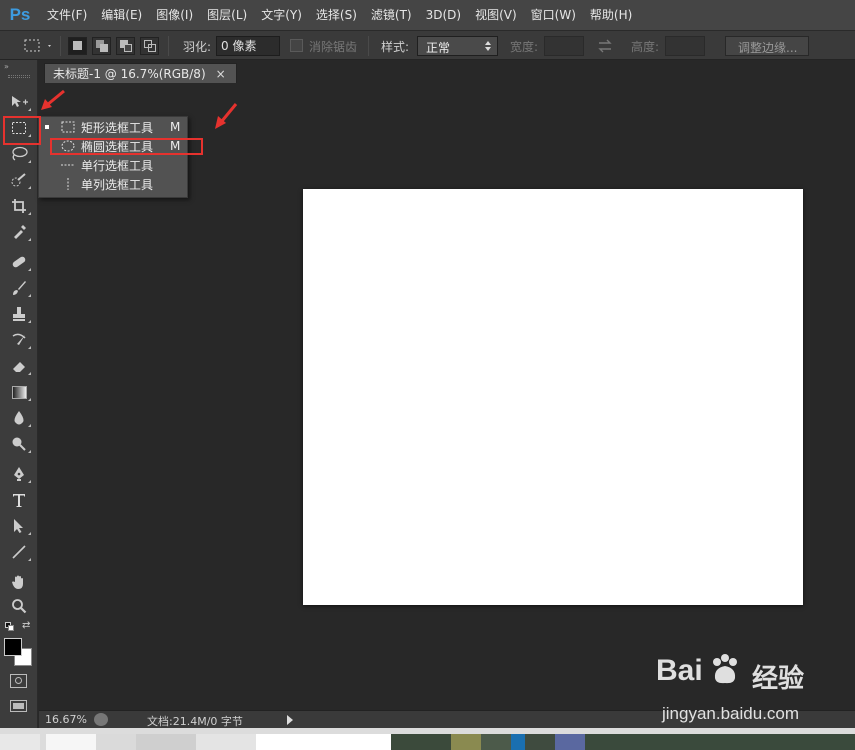  Describe the element at coordinates (19, 102) in the screenshot. I see `move-tool` at that location.